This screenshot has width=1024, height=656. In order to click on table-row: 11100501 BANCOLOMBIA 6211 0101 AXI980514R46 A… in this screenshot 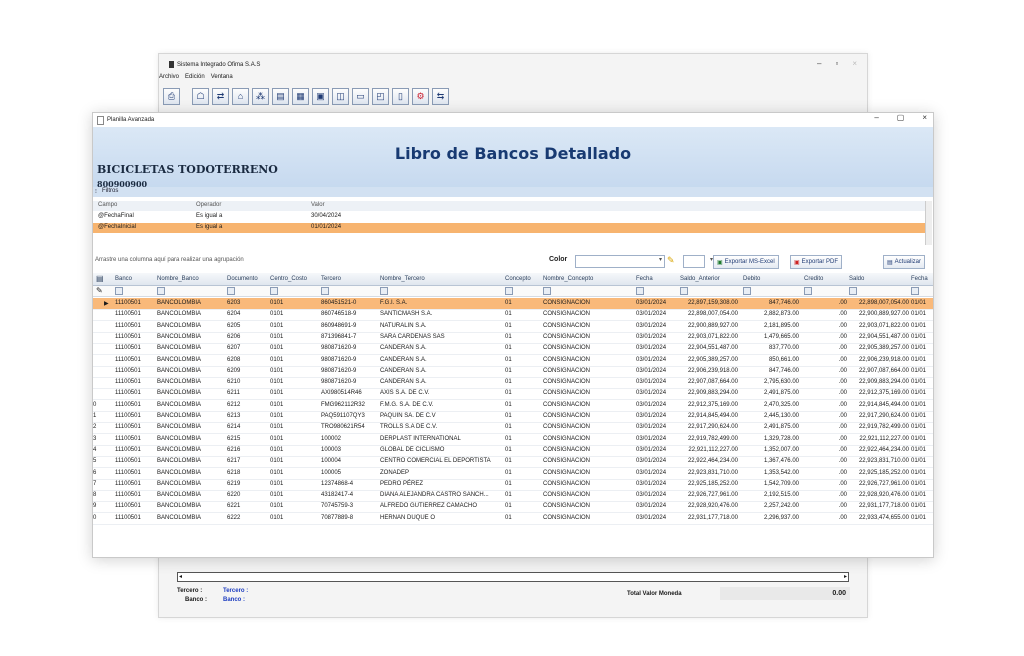, I will do `click(513, 394)`.